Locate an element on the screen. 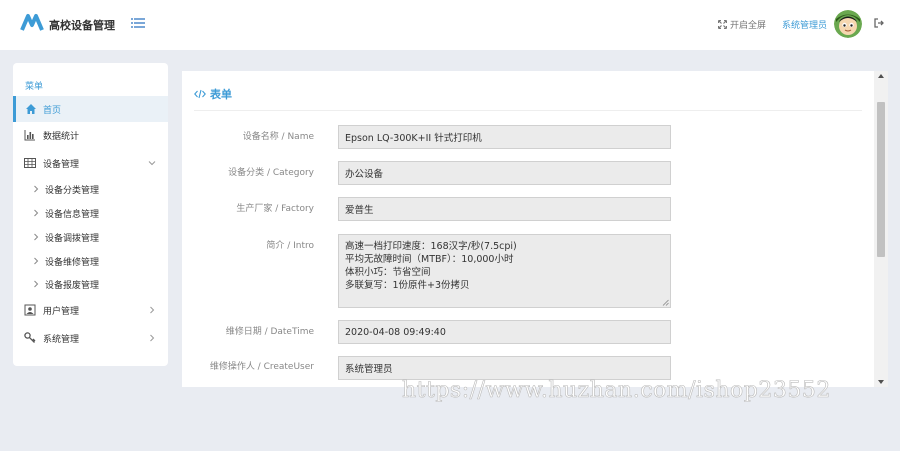 This screenshot has width=900, height=451. avatar is located at coordinates (848, 24).